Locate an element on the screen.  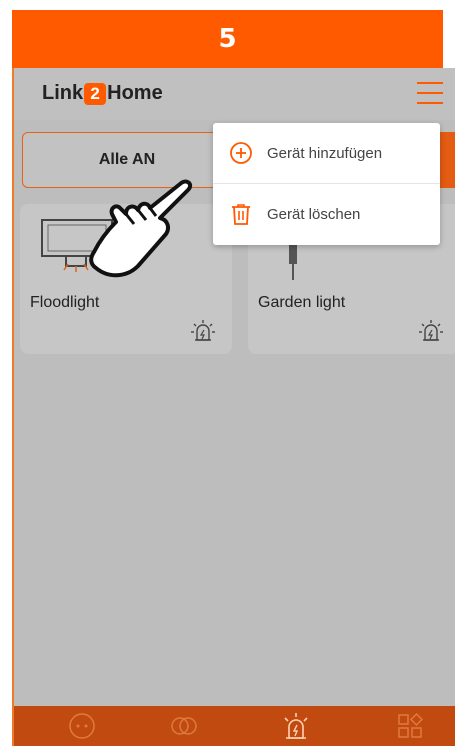
add-device-label: Gerät hinzufügen is located at coordinates (325, 153).